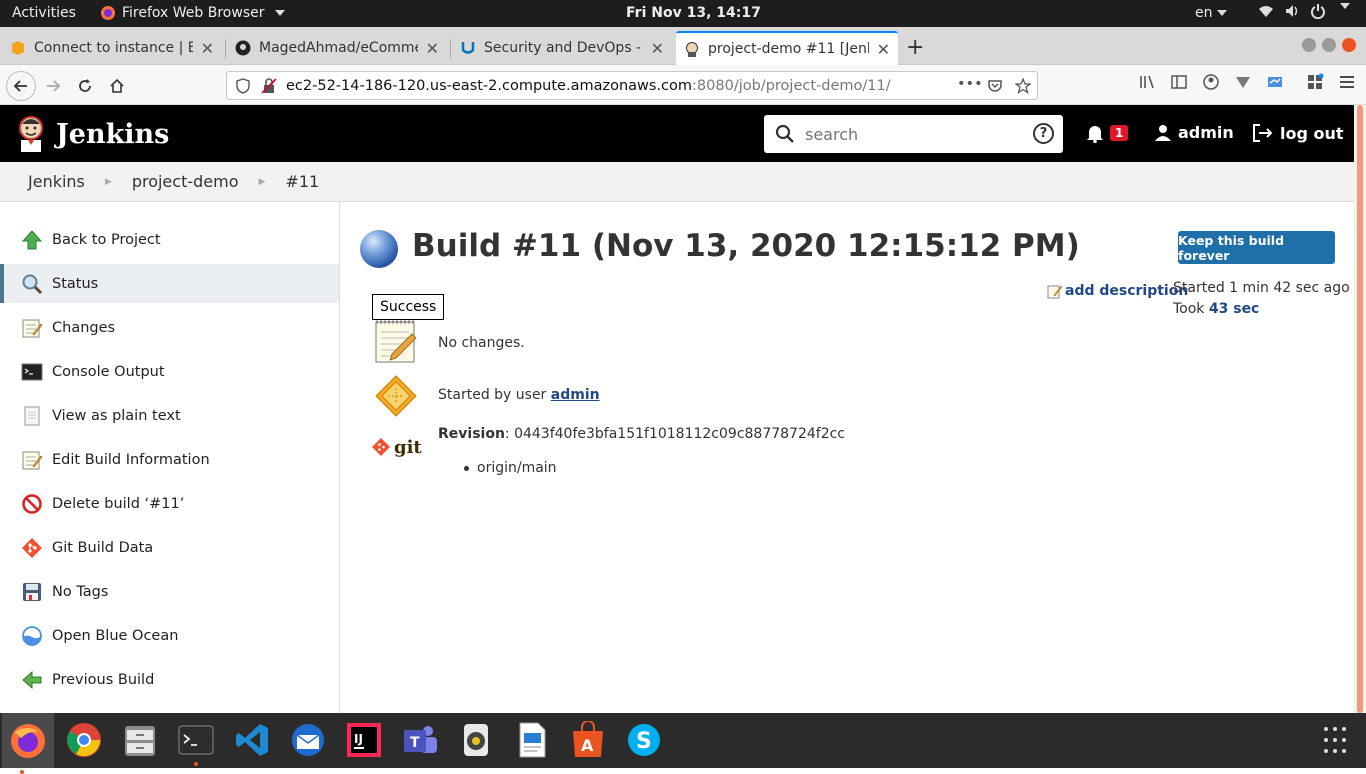  What do you see at coordinates (44, 13) in the screenshot?
I see `activities-button: Activities` at bounding box center [44, 13].